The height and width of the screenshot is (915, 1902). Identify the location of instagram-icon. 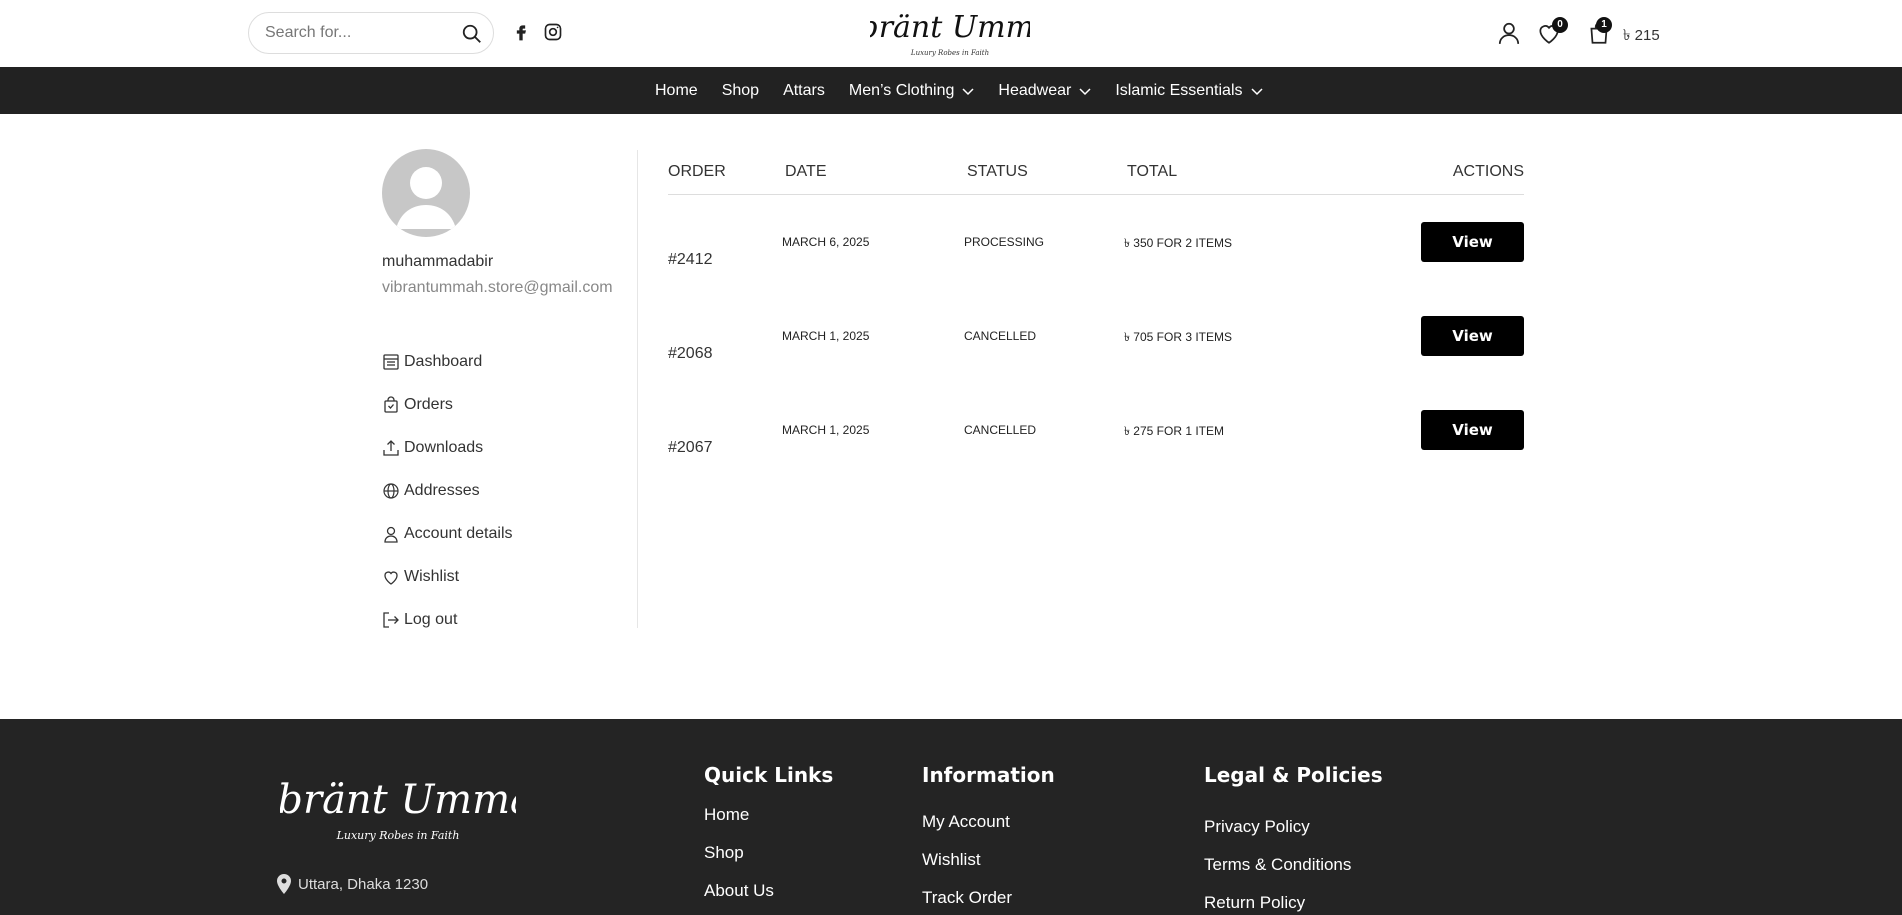
(553, 32).